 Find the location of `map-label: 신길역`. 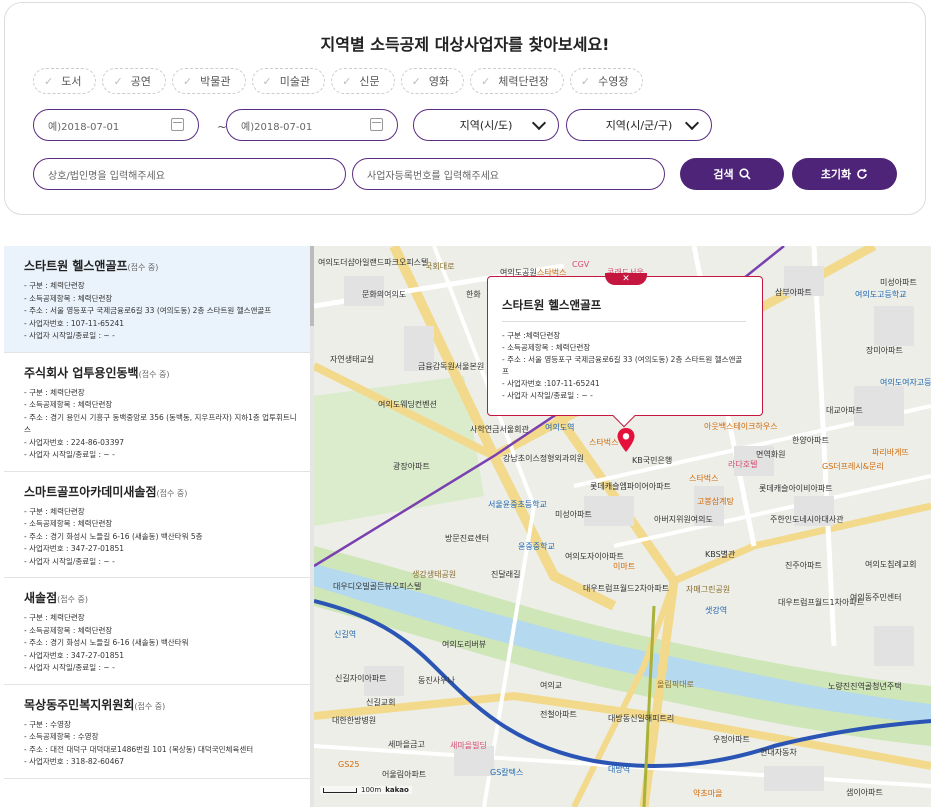

map-label: 신길역 is located at coordinates (345, 634).